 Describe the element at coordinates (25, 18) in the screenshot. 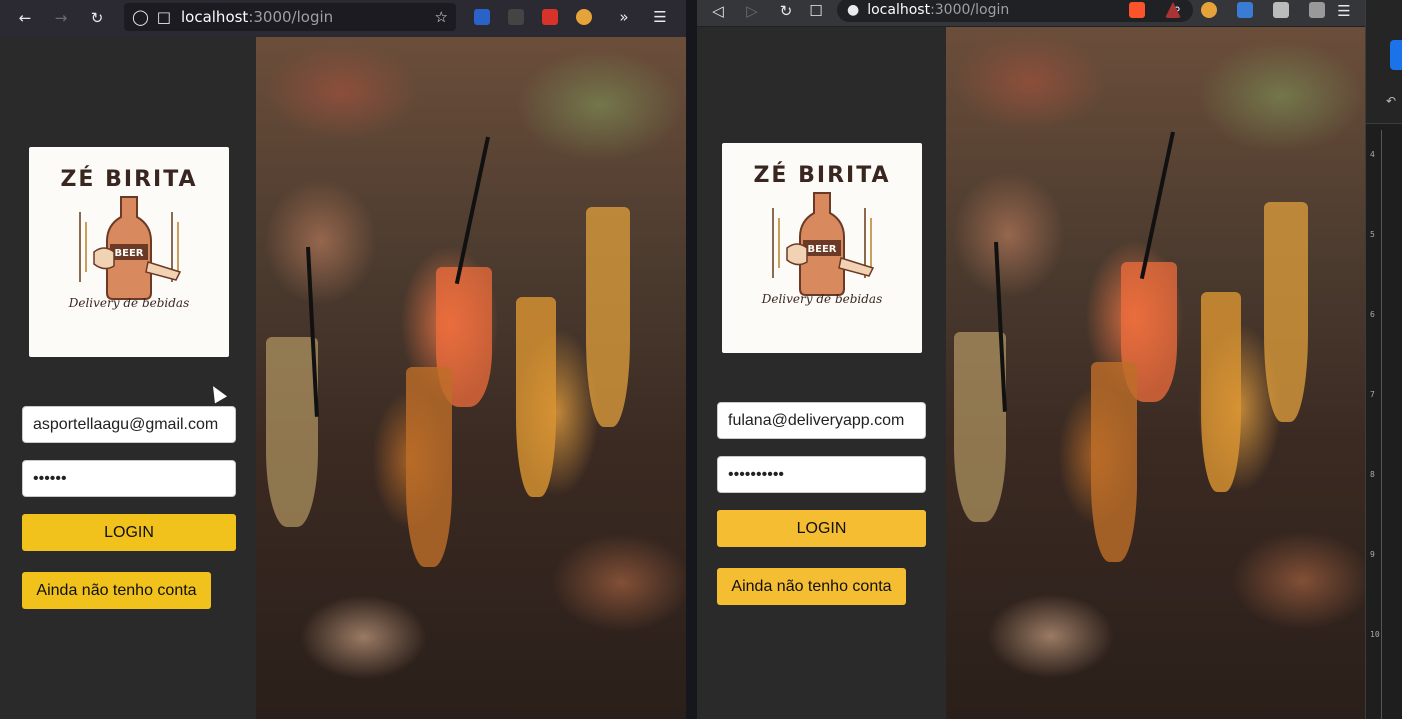

I see `back-arrow-icon: ←` at that location.